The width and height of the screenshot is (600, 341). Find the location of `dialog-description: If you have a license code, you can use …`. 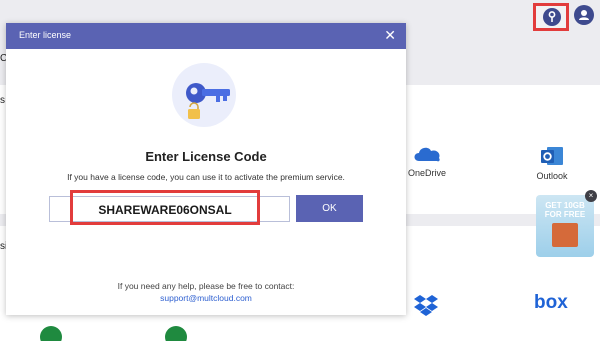

dialog-description: If you have a license code, you can use … is located at coordinates (206, 177).